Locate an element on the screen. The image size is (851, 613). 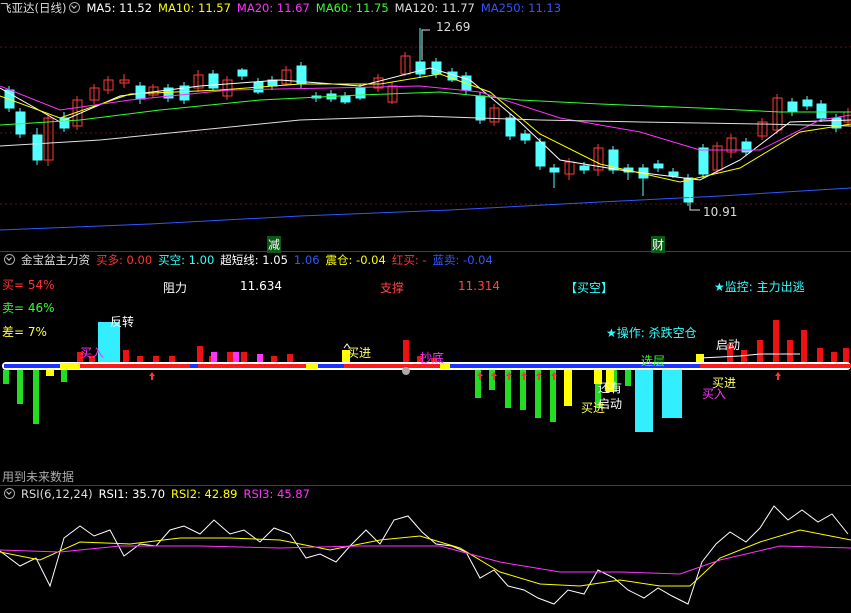
resistance-value: 11.634 is located at coordinates (261, 286).